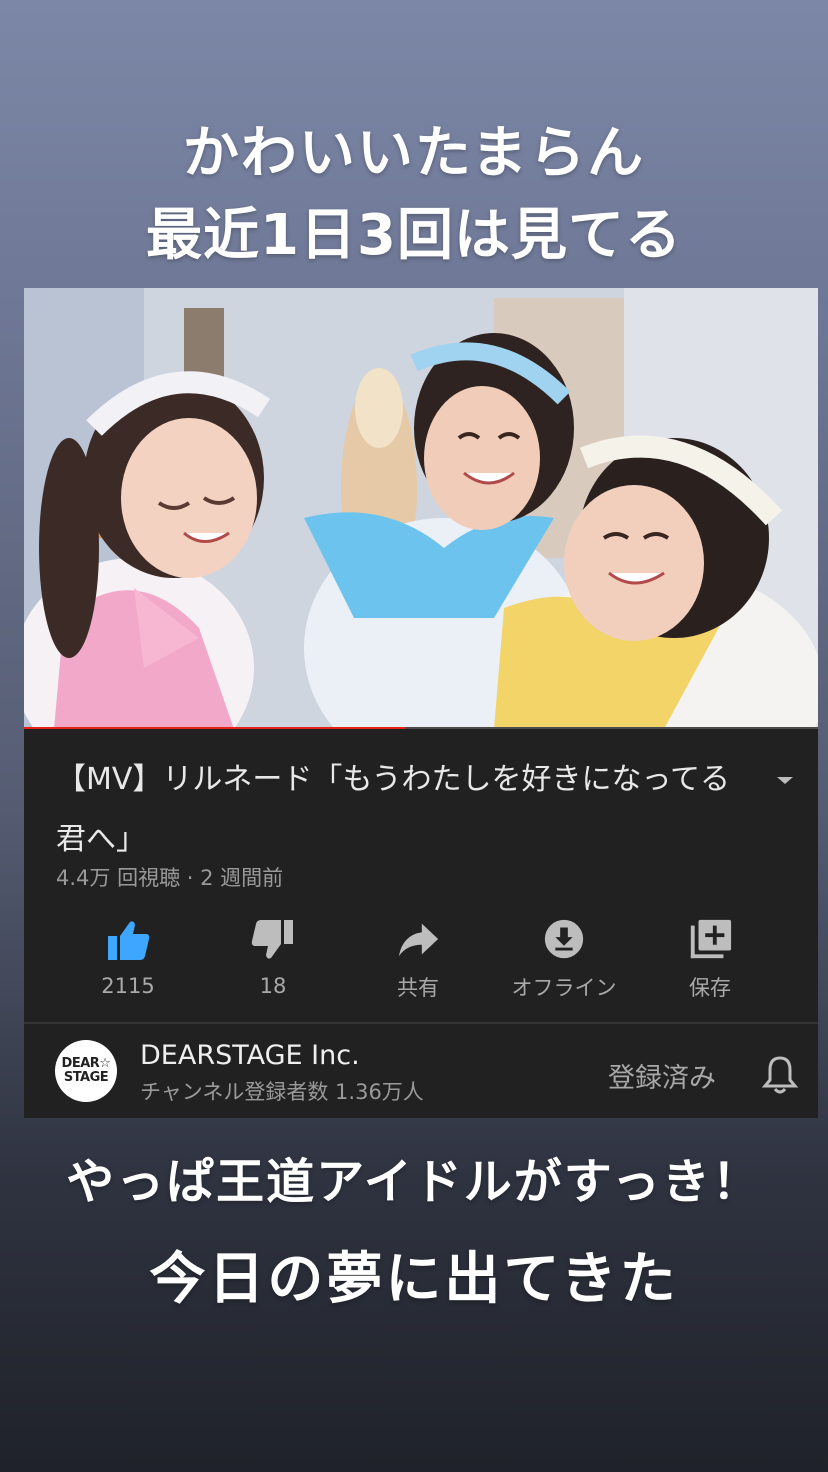 This screenshot has width=828, height=1472. Describe the element at coordinates (129, 940) in the screenshot. I see `thumbs-up-icon` at that location.